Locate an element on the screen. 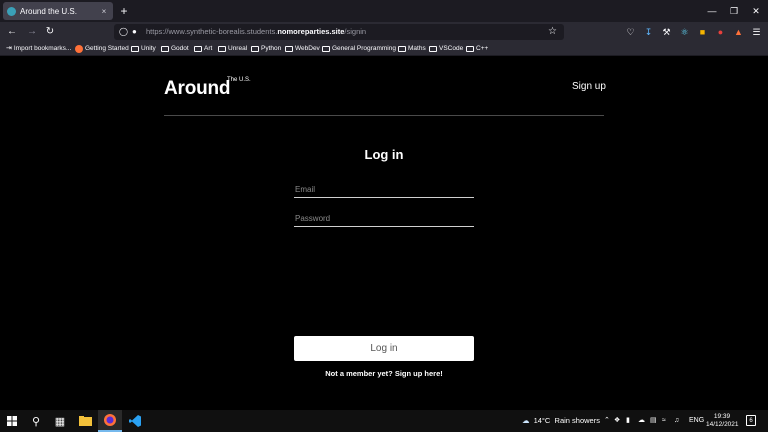  signup-here-link: Not a member yet? Sign up here! is located at coordinates (384, 373).